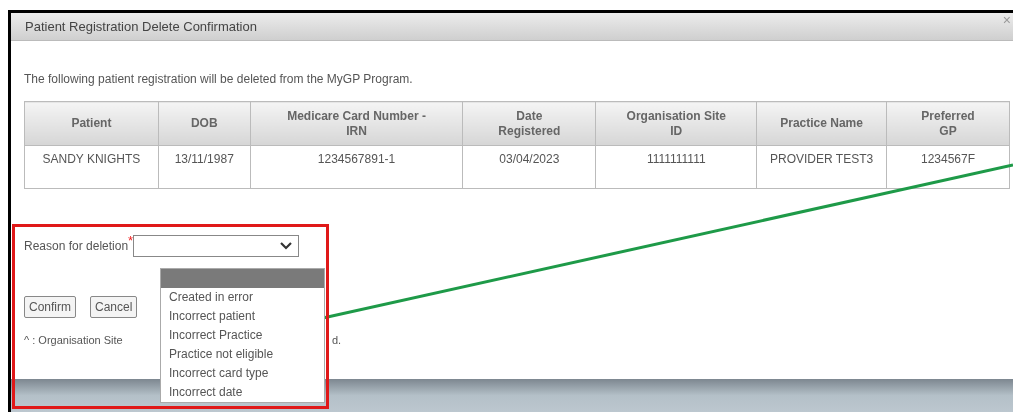 This screenshot has height=412, width=1013. What do you see at coordinates (821, 123) in the screenshot?
I see `column-header: Practice Name` at bounding box center [821, 123].